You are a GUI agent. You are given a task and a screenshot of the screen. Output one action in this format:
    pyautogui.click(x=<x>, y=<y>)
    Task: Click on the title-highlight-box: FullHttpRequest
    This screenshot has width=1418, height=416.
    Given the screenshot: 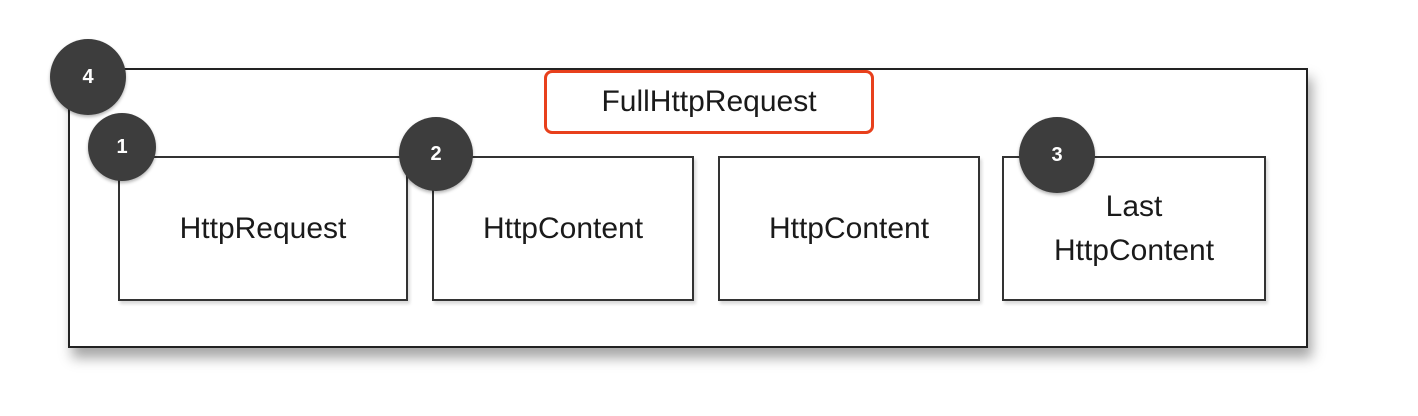 What is the action you would take?
    pyautogui.click(x=709, y=102)
    